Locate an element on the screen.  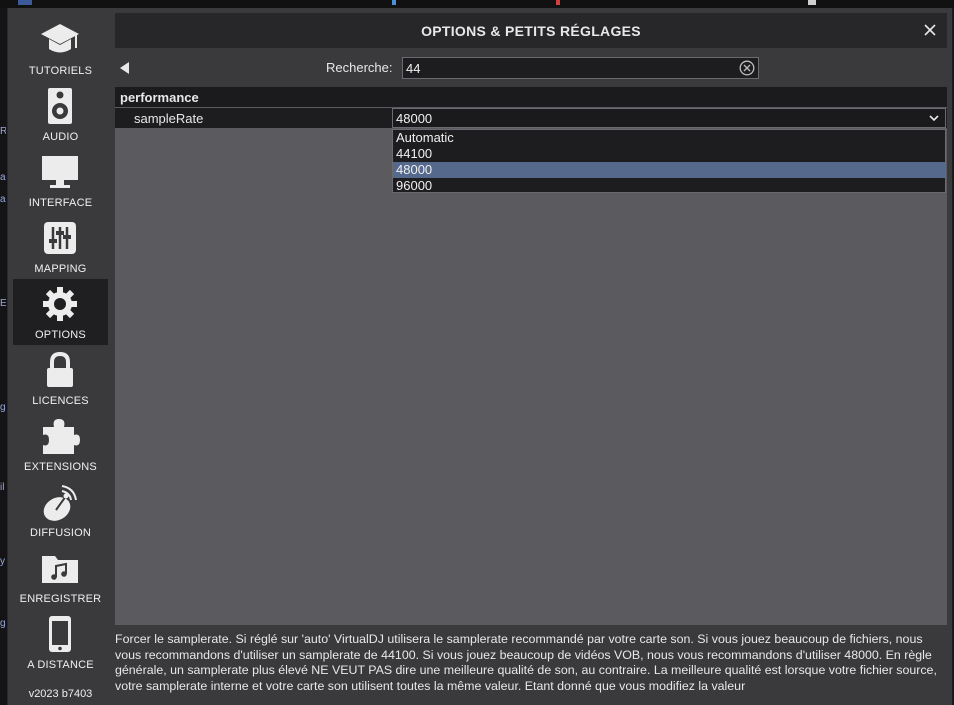
section-header: performance is located at coordinates (531, 97).